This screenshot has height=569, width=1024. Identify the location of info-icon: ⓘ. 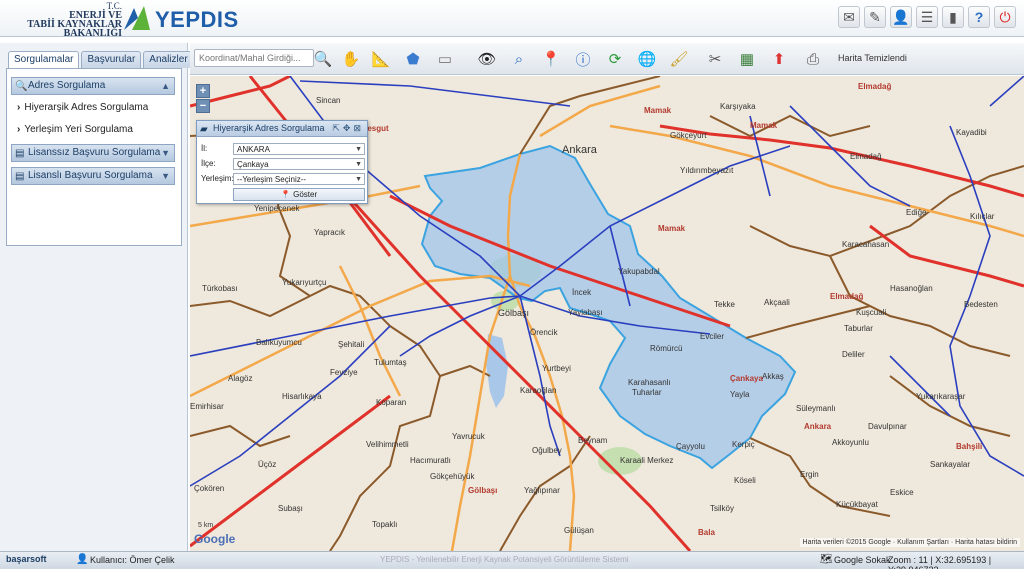
(583, 59).